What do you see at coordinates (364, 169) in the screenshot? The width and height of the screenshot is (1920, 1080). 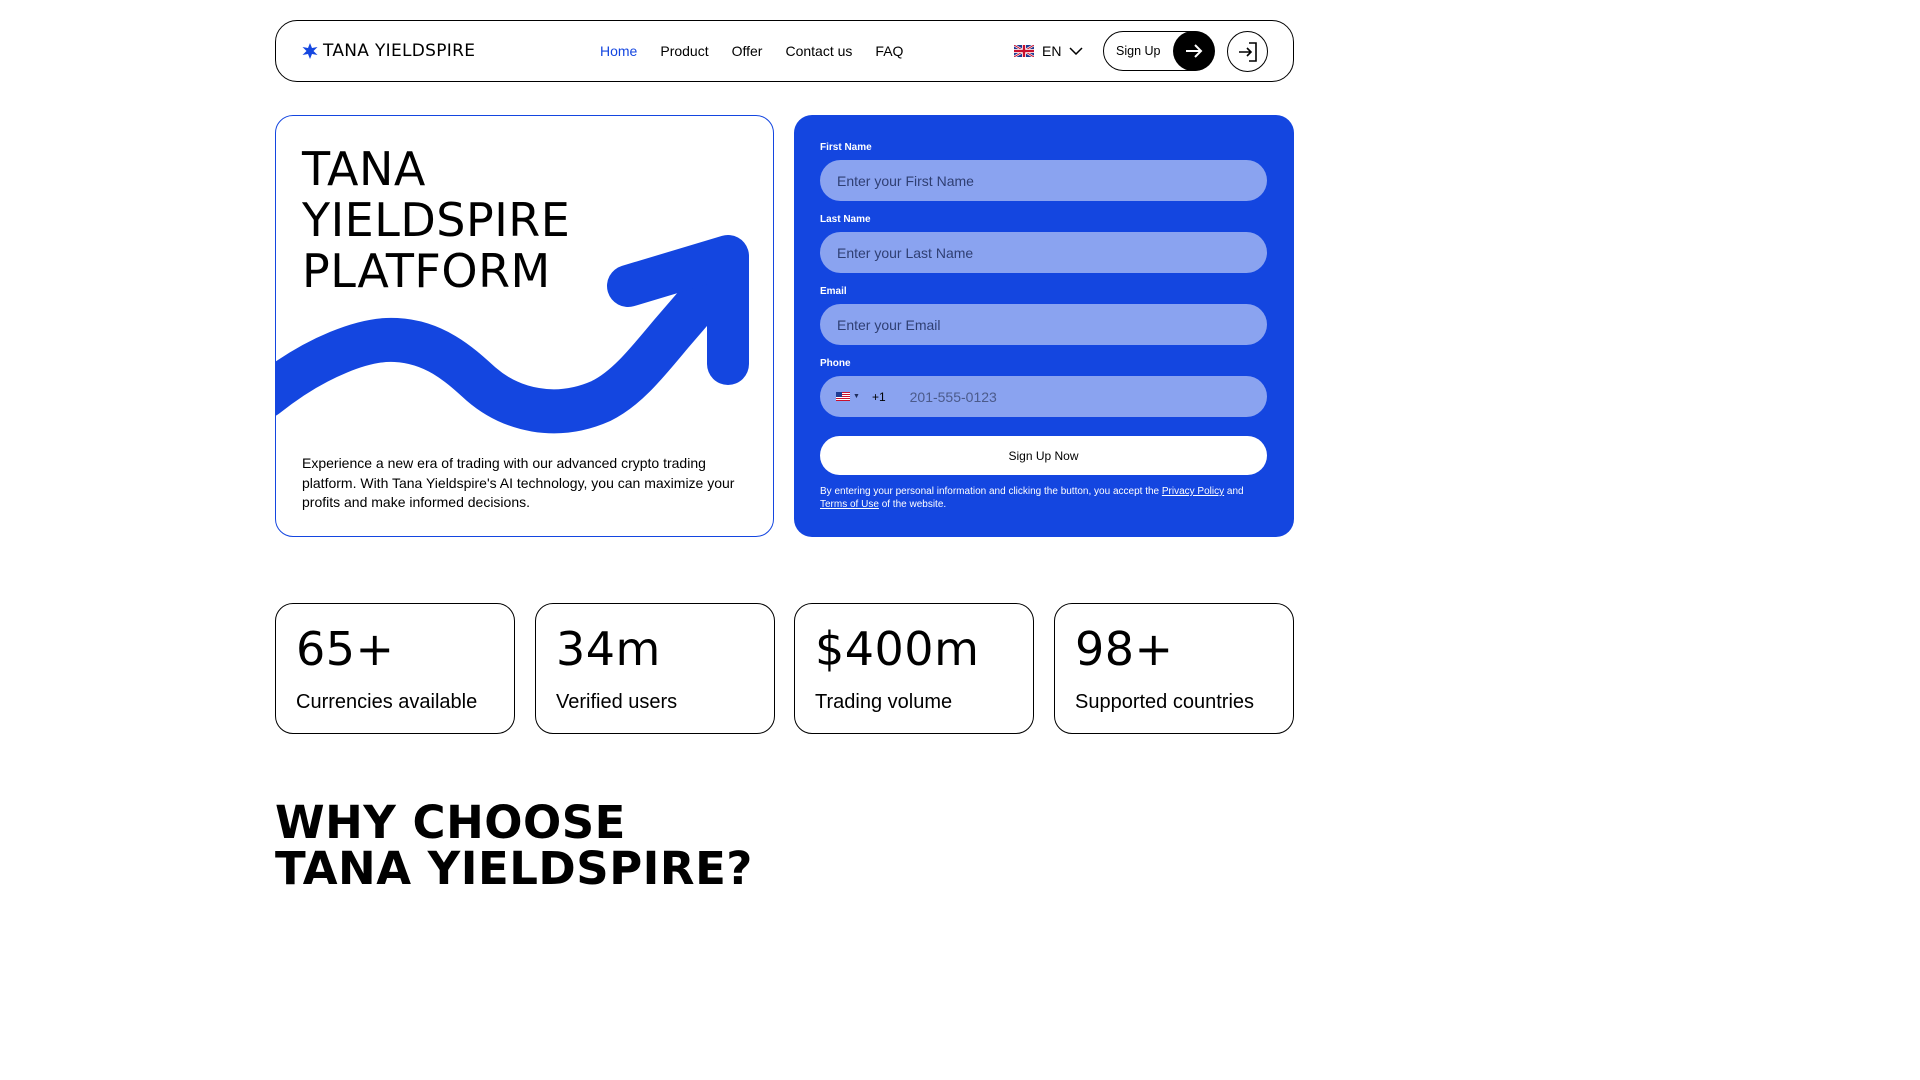 I see `hero-title-line: TANA` at bounding box center [364, 169].